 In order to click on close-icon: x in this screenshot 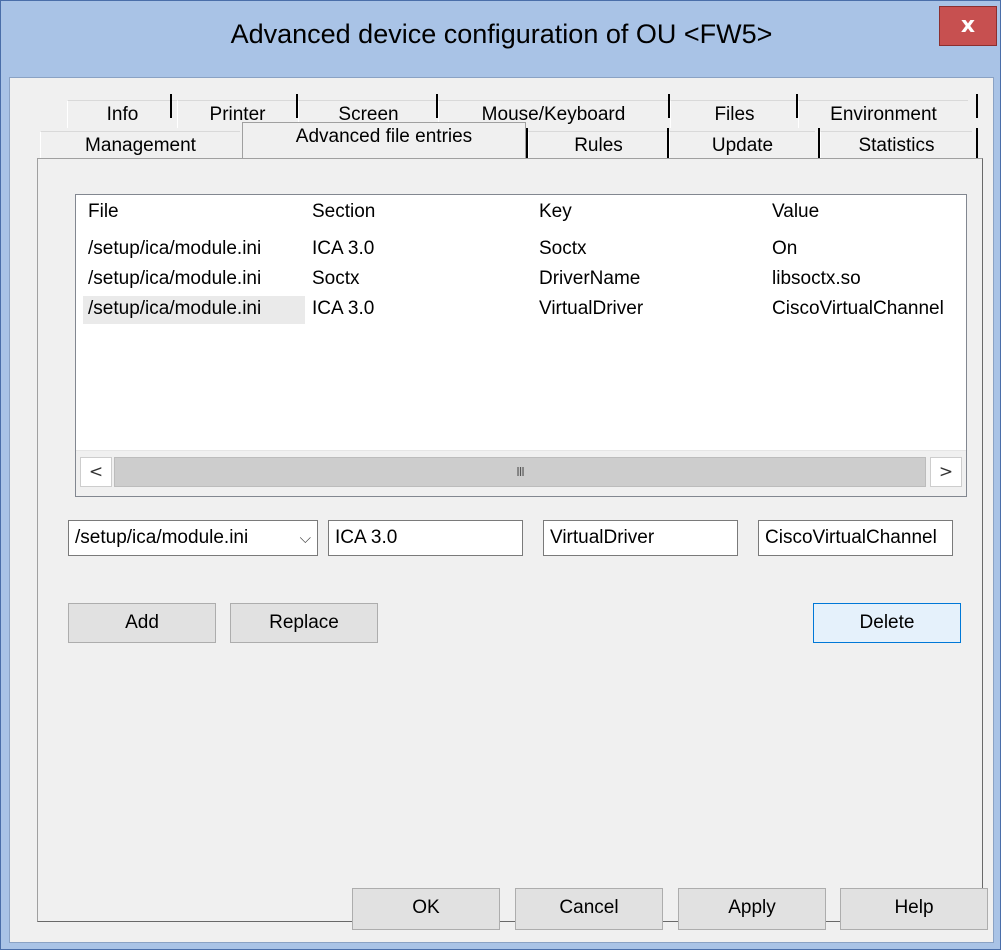, I will do `click(968, 25)`.